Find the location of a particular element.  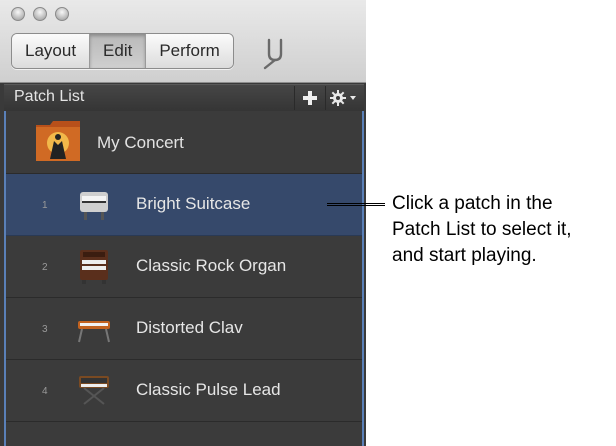

concert-item: My Concert is located at coordinates (184, 142).